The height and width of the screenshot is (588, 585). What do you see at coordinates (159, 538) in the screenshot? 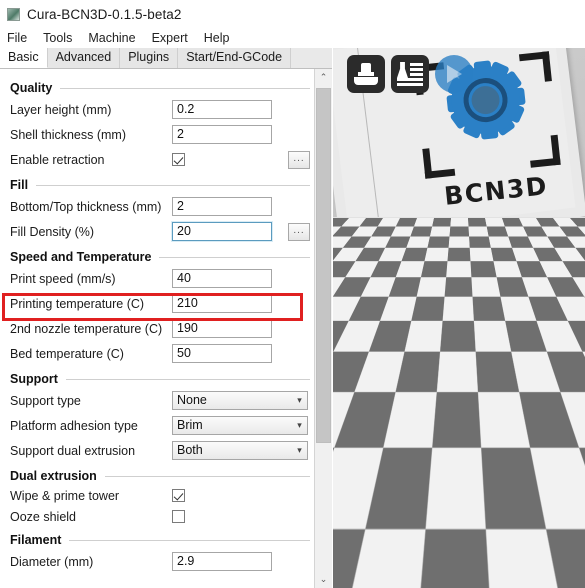
I see `group-header-filament: Filament` at bounding box center [159, 538].